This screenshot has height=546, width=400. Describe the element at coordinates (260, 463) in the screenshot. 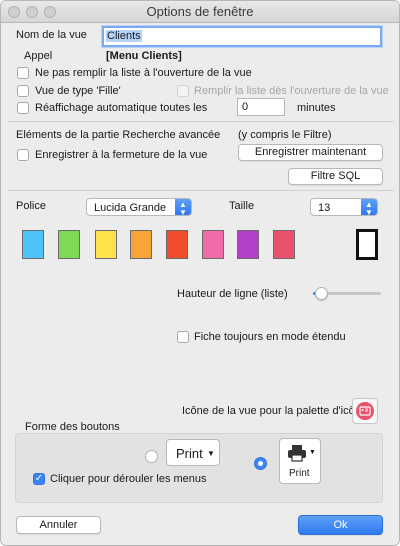

I see `icon-style-radio` at that location.